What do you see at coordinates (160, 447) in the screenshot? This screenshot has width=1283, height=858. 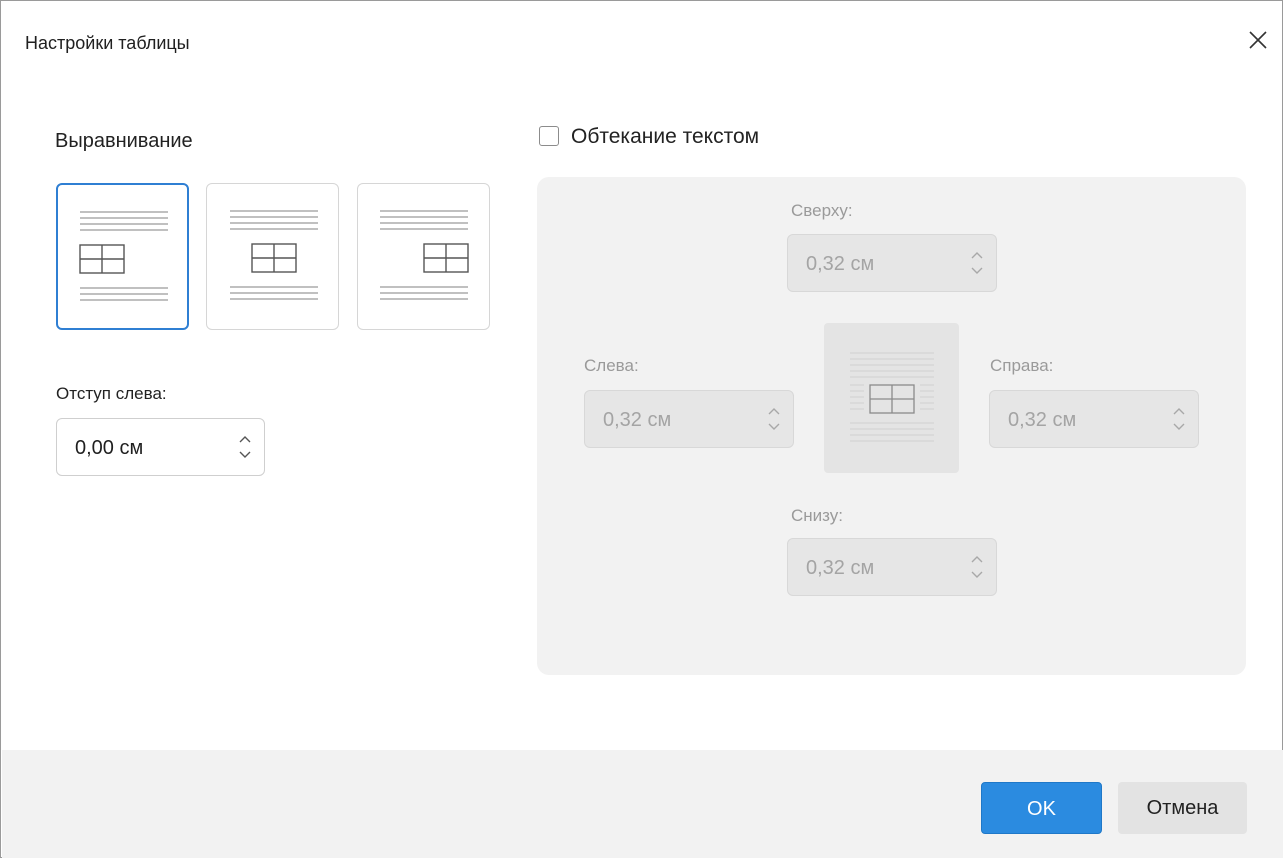 I see `indent-stepper: 0,00 см` at bounding box center [160, 447].